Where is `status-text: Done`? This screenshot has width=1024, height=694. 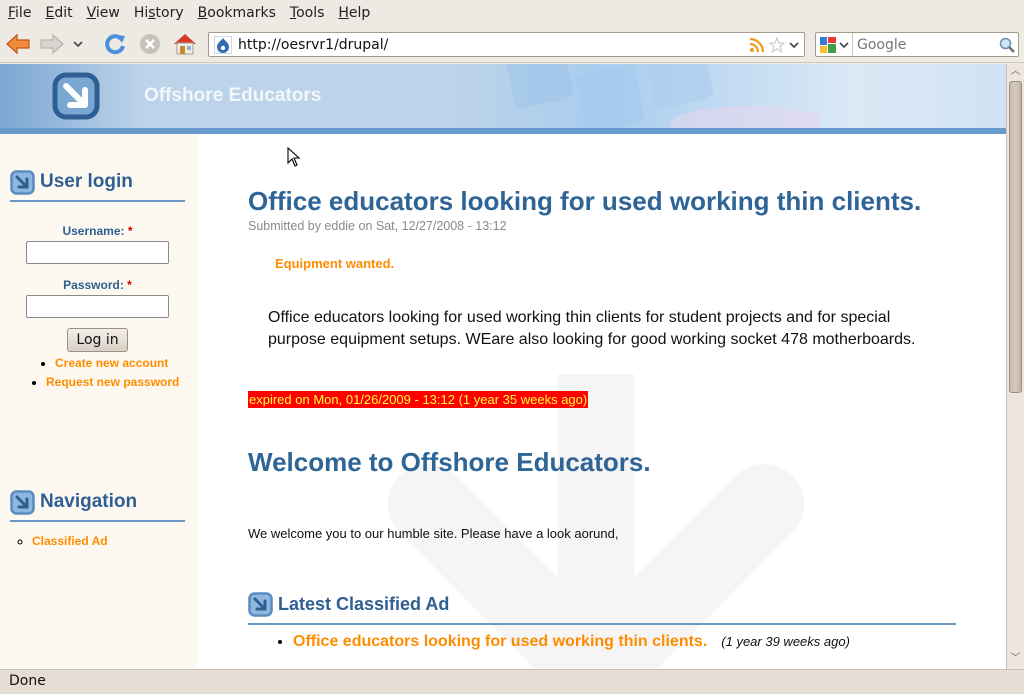 status-text: Done is located at coordinates (27, 681).